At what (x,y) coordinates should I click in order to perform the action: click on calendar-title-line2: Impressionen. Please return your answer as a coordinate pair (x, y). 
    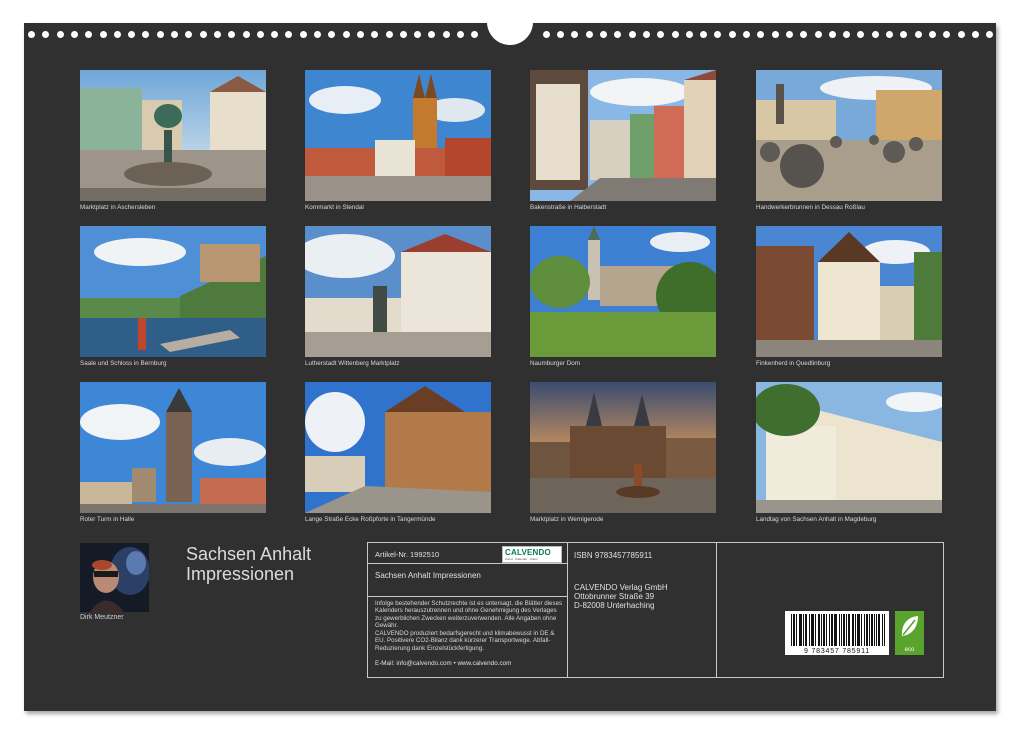
    Looking at the image, I should click on (240, 574).